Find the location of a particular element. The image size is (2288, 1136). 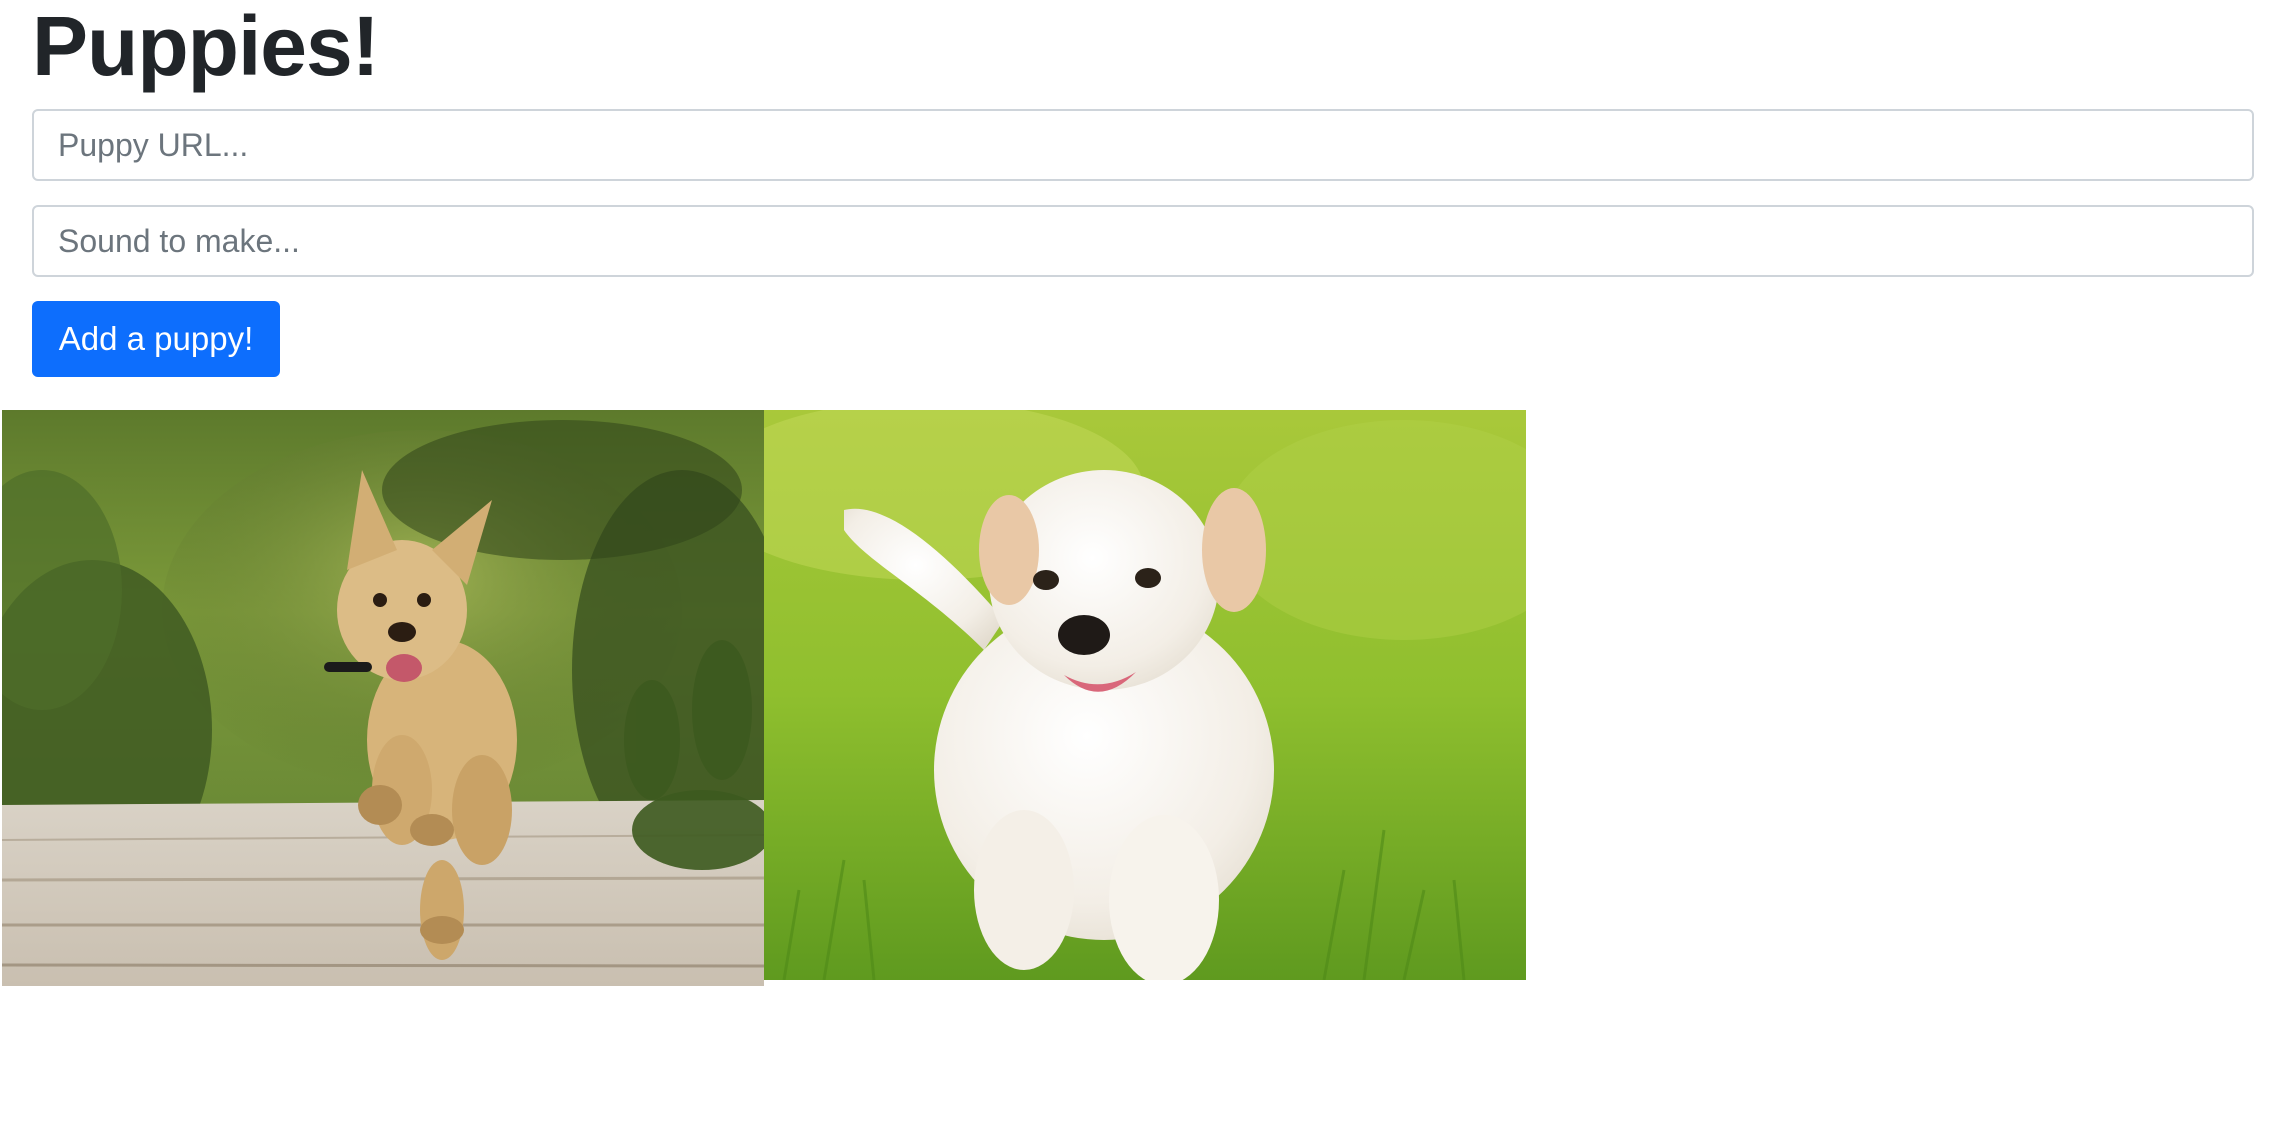

add-puppy-button: Add a puppy! is located at coordinates (156, 339).